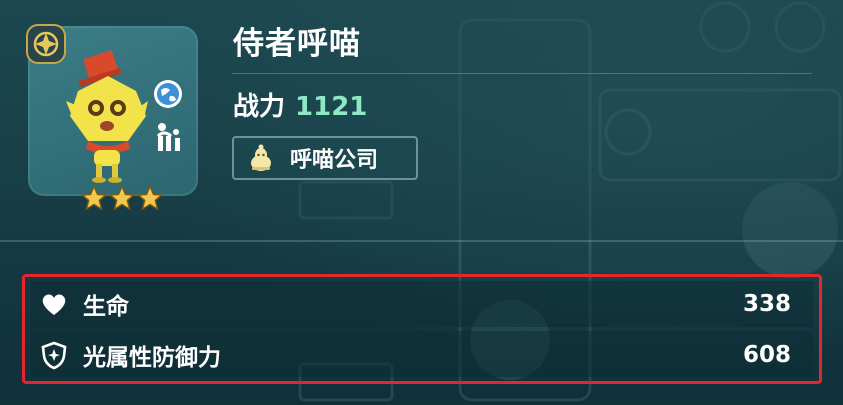 This screenshot has height=405, width=843. Describe the element at coordinates (331, 107) in the screenshot. I see `combat-power-value: 1121` at that location.